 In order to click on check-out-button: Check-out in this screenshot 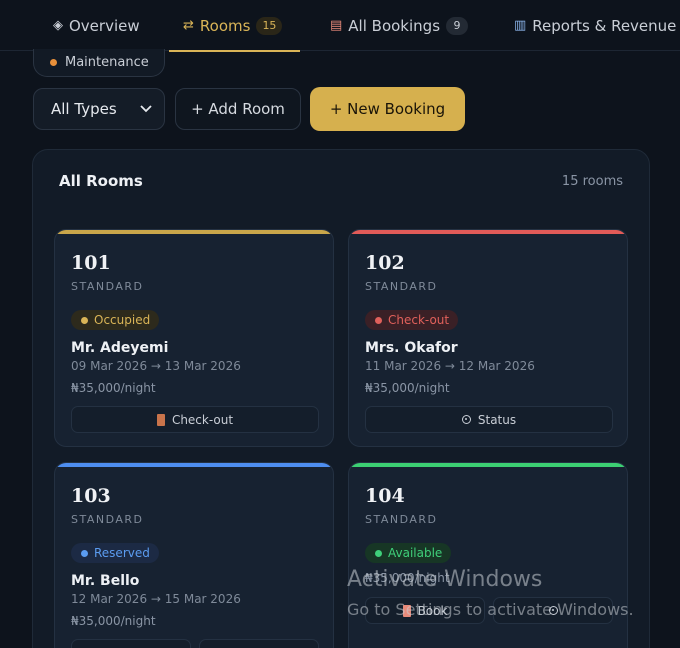, I will do `click(195, 419)`.